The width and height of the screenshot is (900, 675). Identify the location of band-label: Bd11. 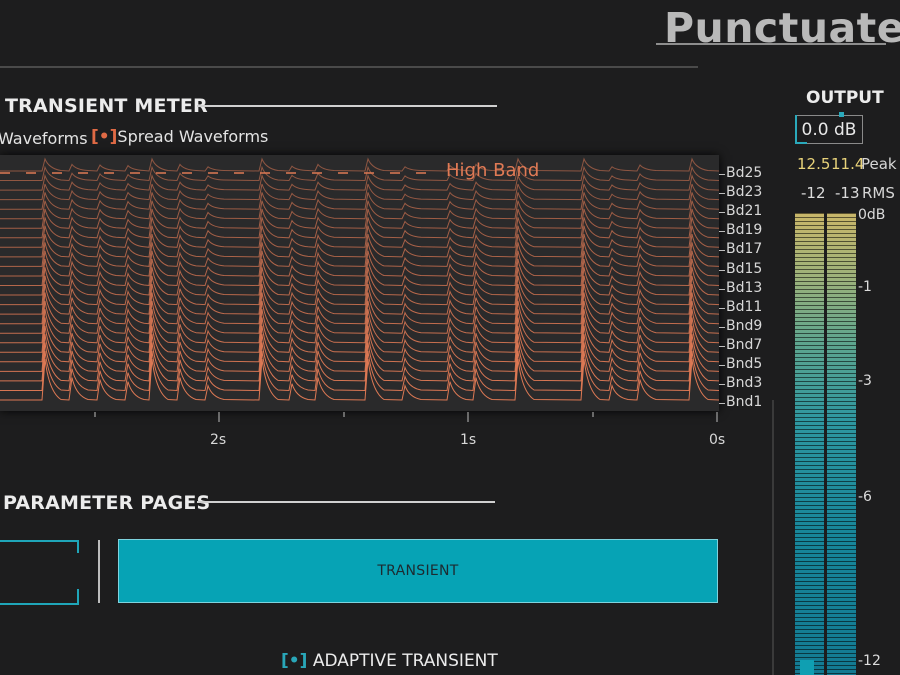
(744, 306).